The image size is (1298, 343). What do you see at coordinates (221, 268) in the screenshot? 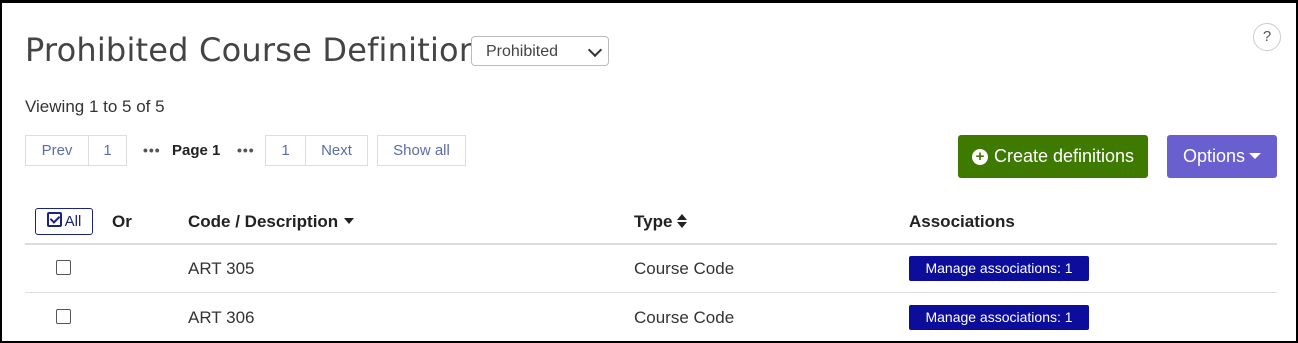
I see `row-code: ART 305` at bounding box center [221, 268].